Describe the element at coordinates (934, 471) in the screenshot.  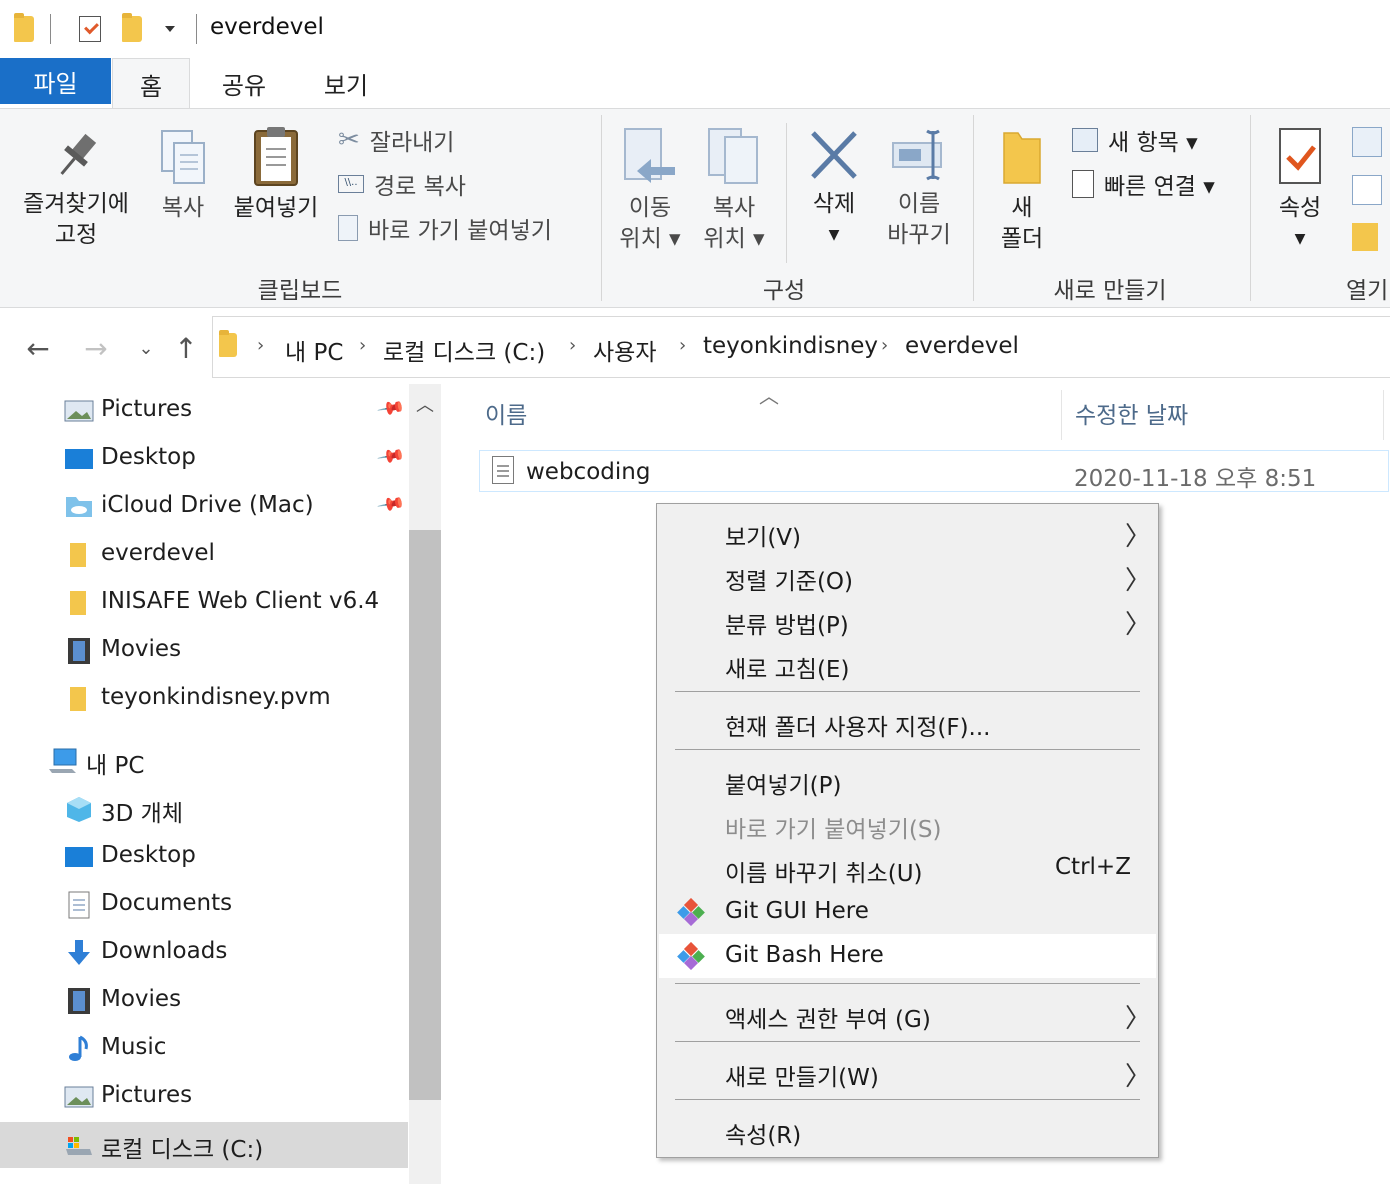
I see `table-row: webcoding 2020-11-18 오후 8:51` at that location.